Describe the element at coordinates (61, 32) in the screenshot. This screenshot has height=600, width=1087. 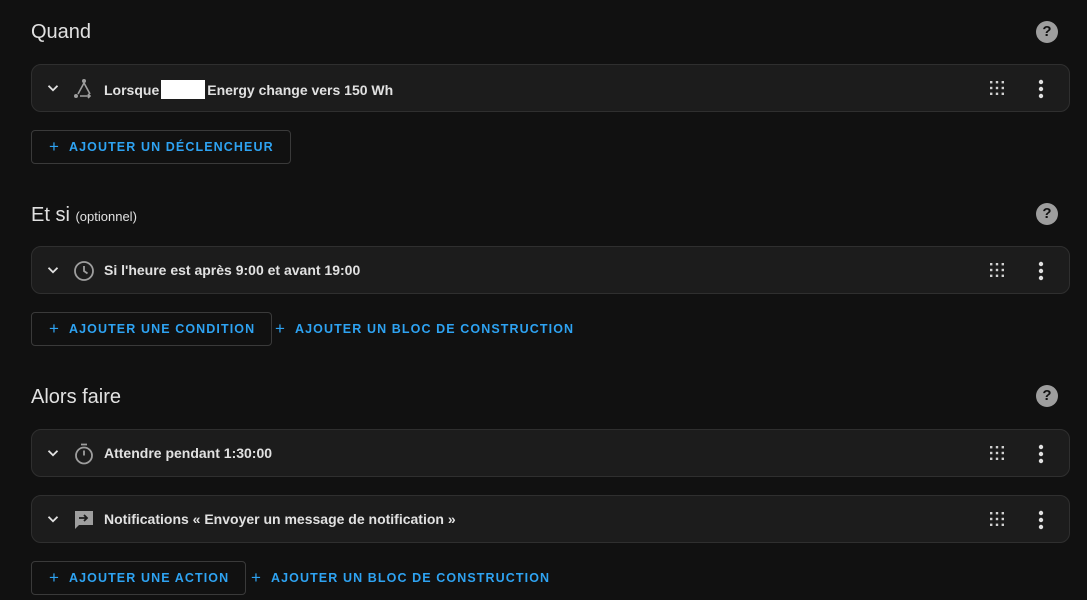
I see `section-title-when: Quand` at that location.